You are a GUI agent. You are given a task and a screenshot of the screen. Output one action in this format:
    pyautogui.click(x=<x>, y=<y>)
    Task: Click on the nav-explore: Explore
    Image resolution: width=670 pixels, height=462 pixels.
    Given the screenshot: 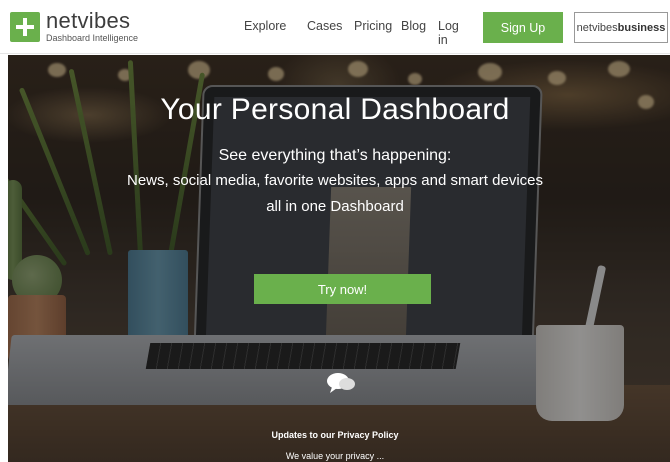 What is the action you would take?
    pyautogui.click(x=265, y=26)
    